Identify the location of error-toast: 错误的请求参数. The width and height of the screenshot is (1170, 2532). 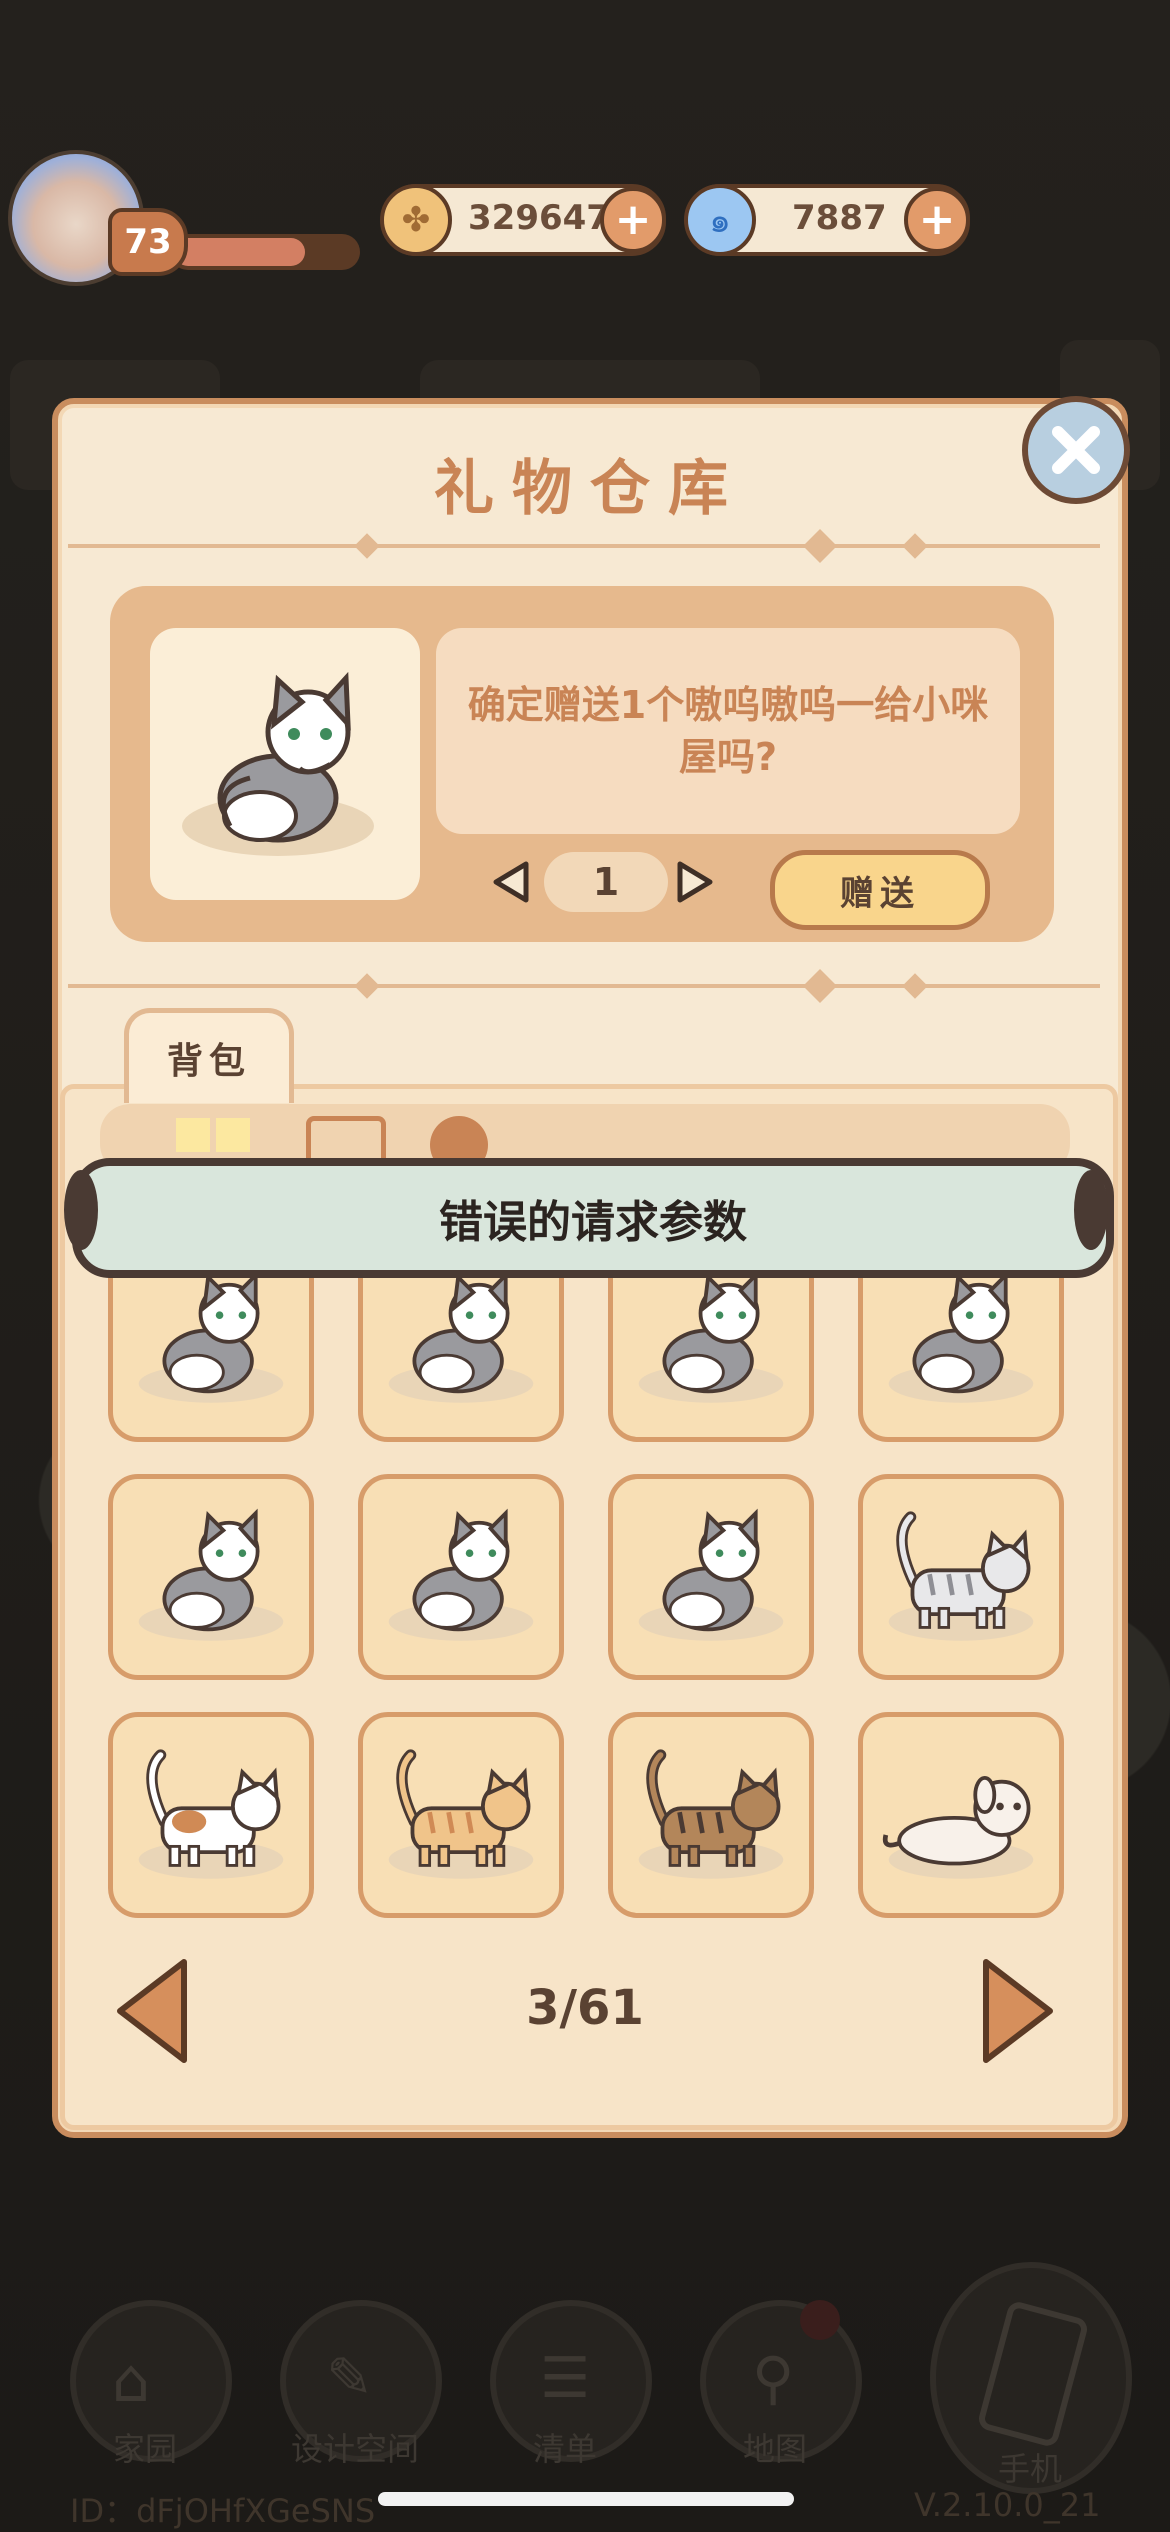
(593, 1218).